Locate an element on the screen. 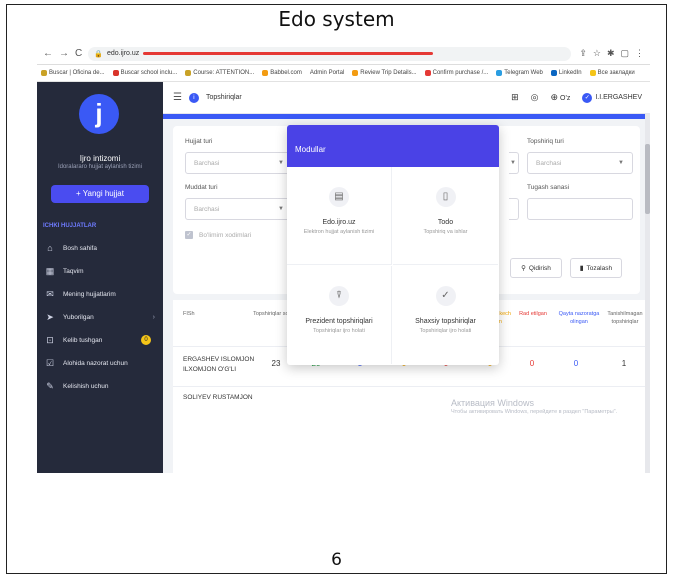 Image resolution: width=673 pixels, height=576 pixels. incoming-icon: ⊡ is located at coordinates (50, 339).